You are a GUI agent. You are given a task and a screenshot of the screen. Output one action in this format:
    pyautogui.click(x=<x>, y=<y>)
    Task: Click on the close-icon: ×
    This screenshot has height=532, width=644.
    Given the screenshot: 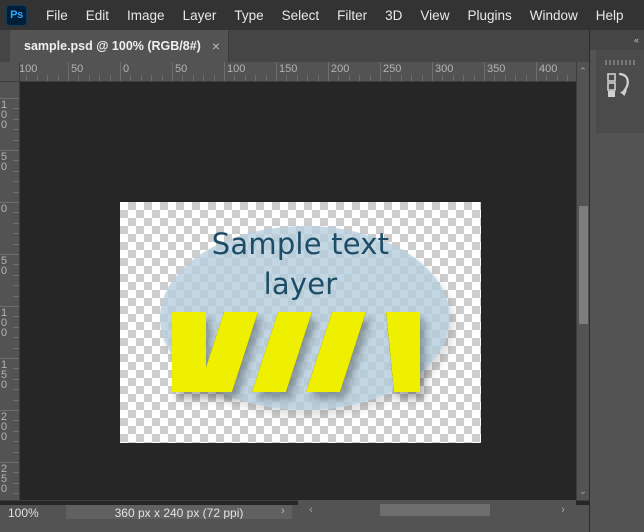 What is the action you would take?
    pyautogui.click(x=216, y=46)
    